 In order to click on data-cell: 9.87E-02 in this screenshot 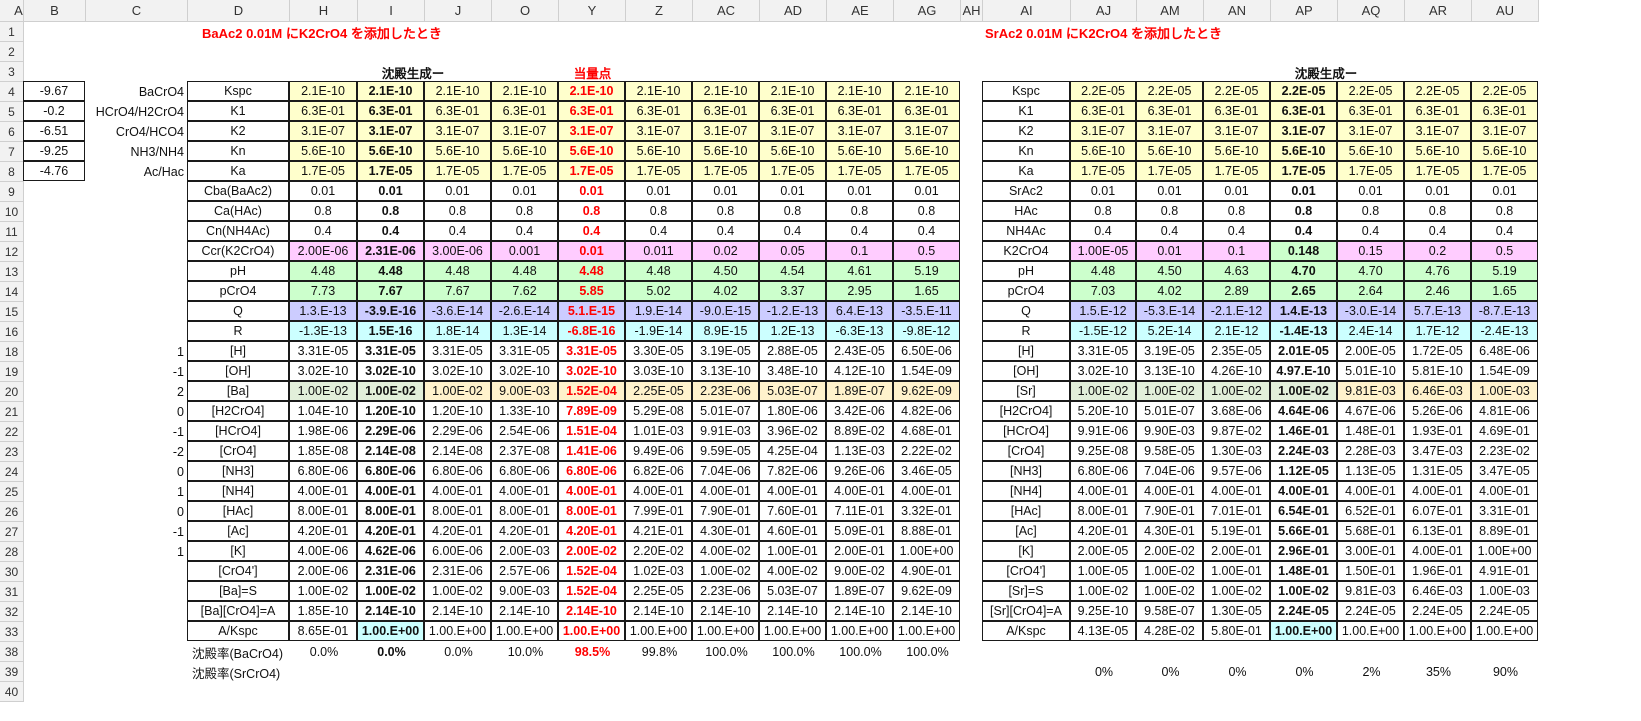, I will do `click(1236, 431)`.